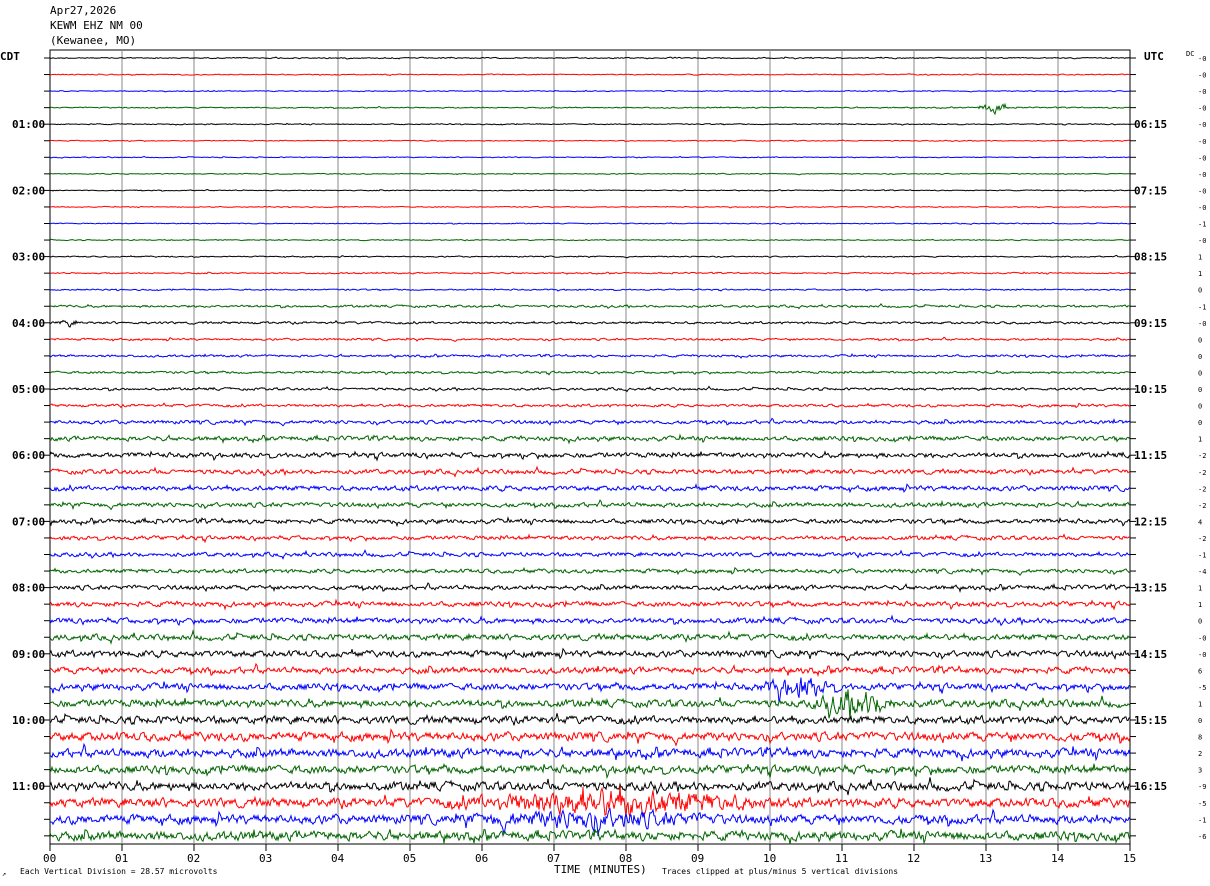 Image resolution: width=1210 pixels, height=886 pixels. I want to click on left-timezone-label: CDT, so click(10, 56).